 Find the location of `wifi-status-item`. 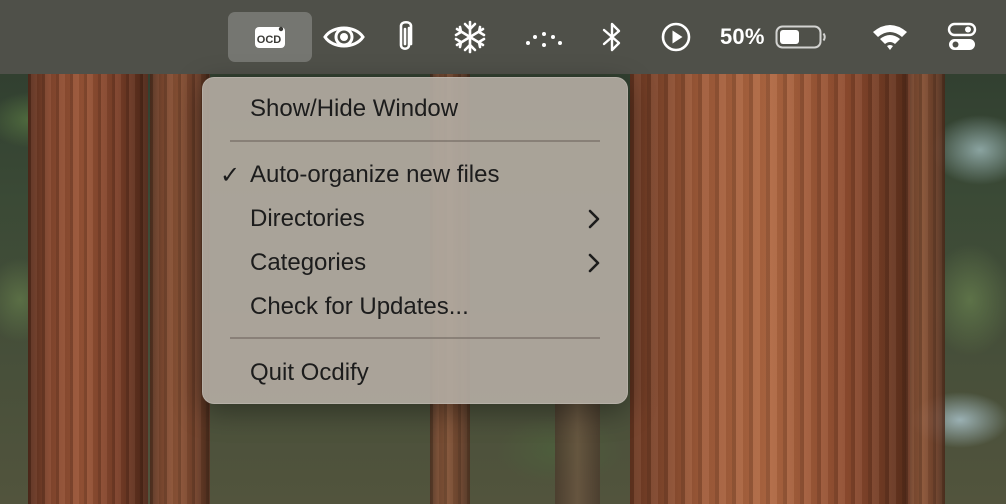

wifi-status-item is located at coordinates (890, 37).